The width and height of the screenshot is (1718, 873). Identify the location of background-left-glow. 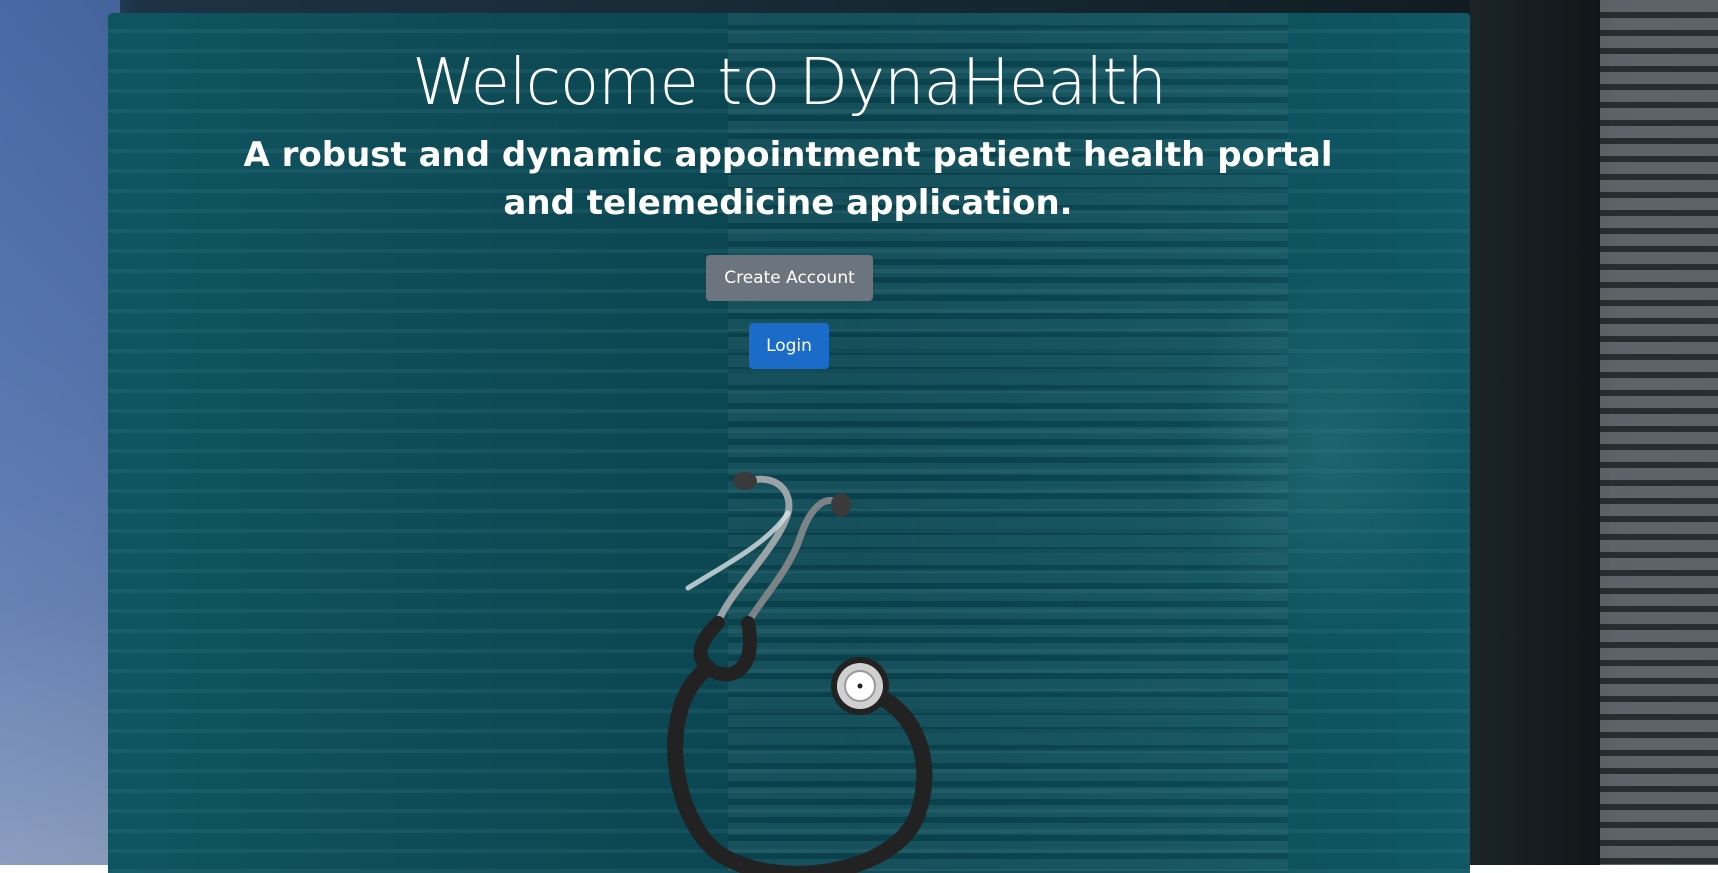
(60, 432).